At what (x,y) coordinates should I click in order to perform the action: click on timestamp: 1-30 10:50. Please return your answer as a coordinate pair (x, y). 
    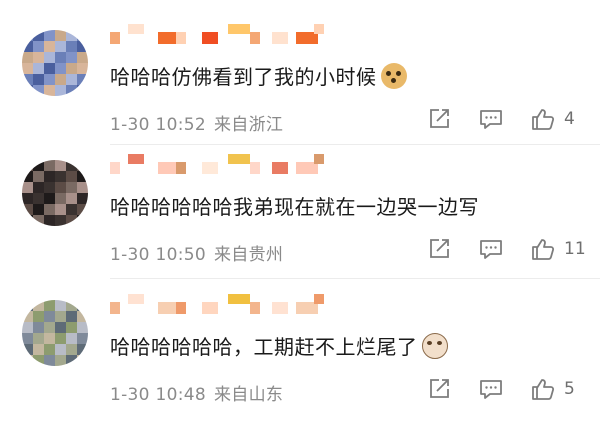
    Looking at the image, I should click on (158, 255).